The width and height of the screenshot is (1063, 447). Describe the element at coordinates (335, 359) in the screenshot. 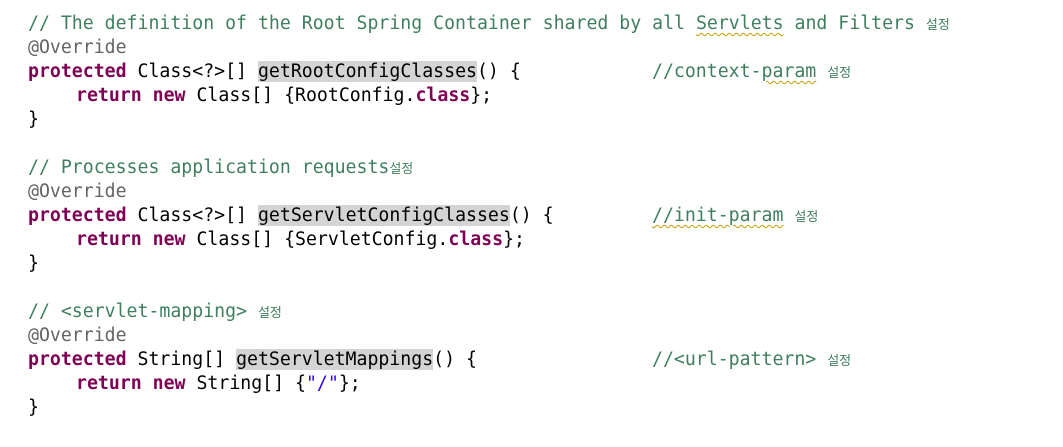

I see `method-name-highlight: getServletMappings` at that location.